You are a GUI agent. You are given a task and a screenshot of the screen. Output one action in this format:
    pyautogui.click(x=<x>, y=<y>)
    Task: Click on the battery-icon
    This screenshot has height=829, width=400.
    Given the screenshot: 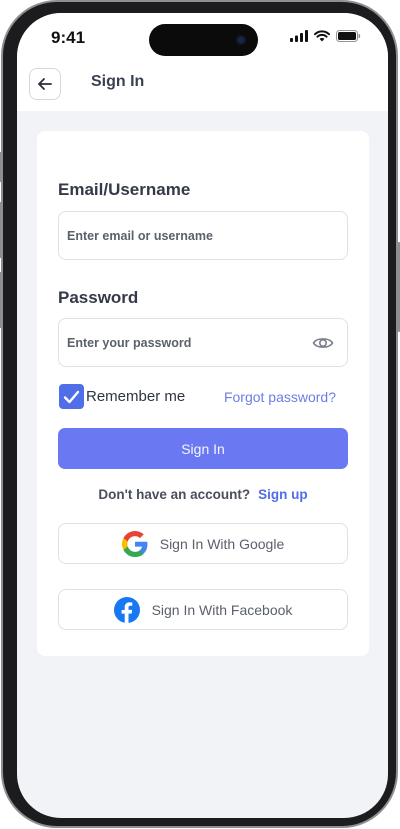 What is the action you would take?
    pyautogui.click(x=348, y=36)
    